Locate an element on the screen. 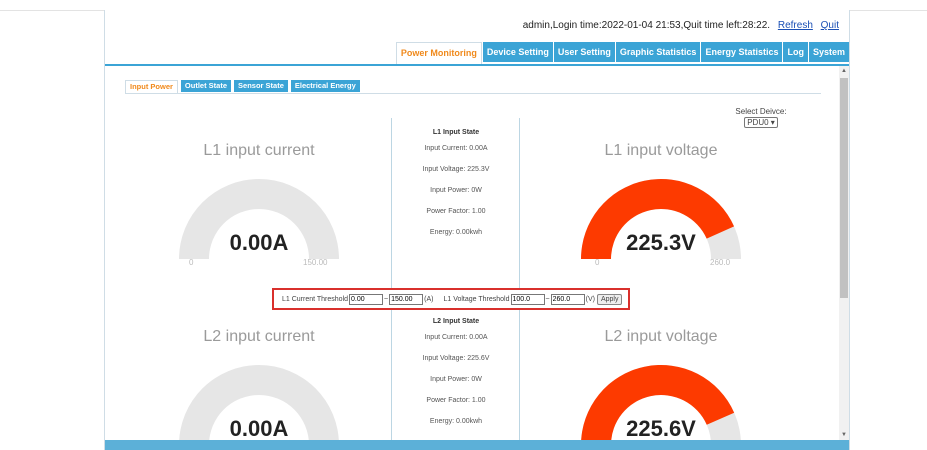 This screenshot has width=927, height=450. l2-voltage-title: L2 input voltage is located at coordinates (661, 336).